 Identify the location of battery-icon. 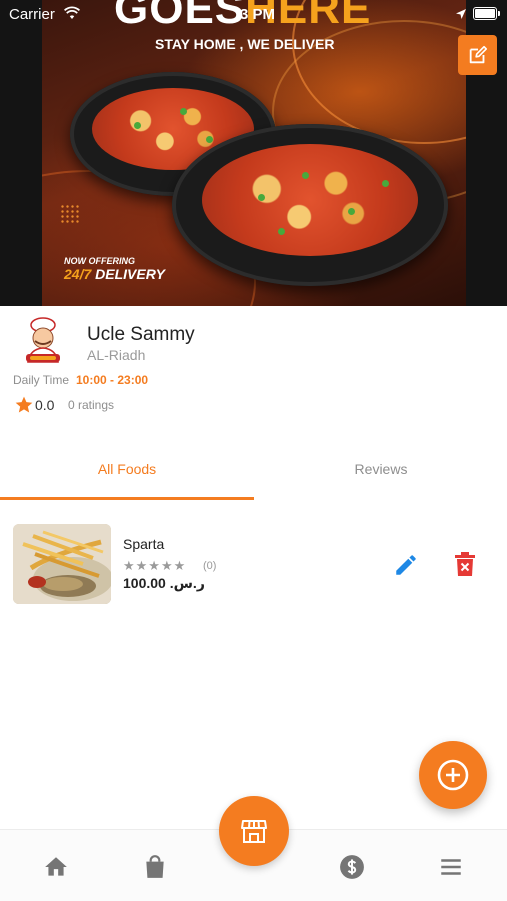
(485, 13).